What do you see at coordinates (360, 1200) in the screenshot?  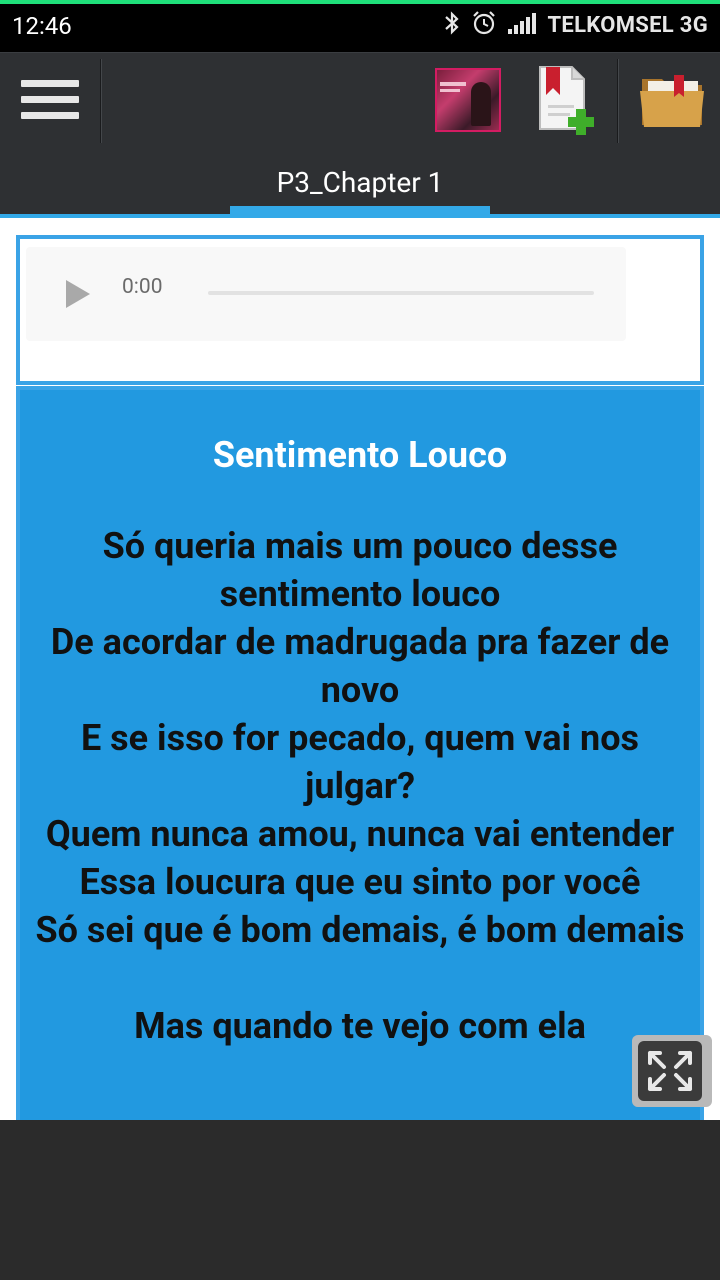 I see `bottom-area` at bounding box center [360, 1200].